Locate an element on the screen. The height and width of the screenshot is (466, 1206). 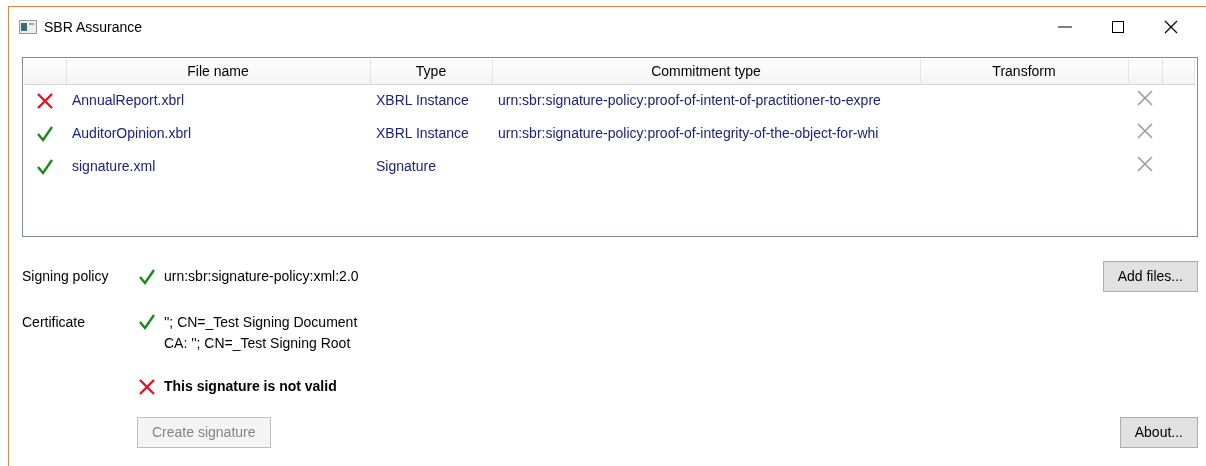
app-icon is located at coordinates (28, 27).